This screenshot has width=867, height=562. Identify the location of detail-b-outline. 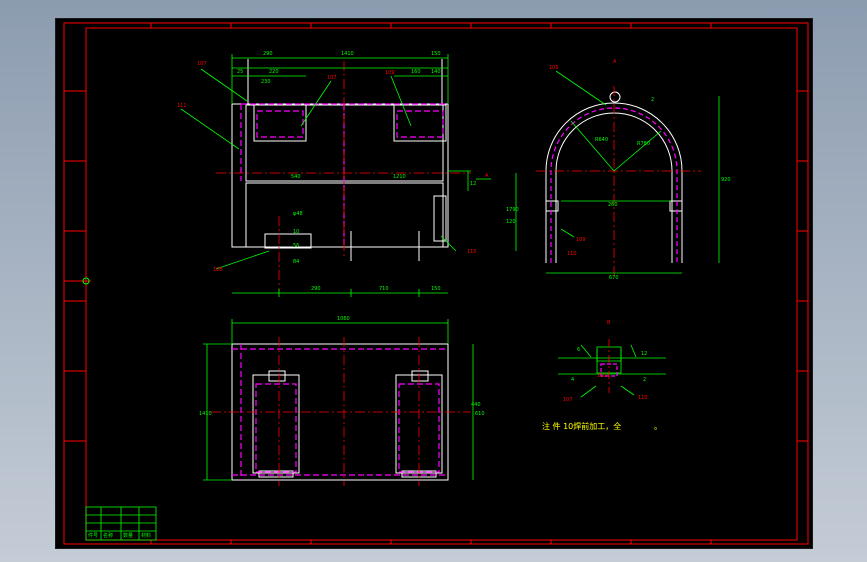
(612, 371).